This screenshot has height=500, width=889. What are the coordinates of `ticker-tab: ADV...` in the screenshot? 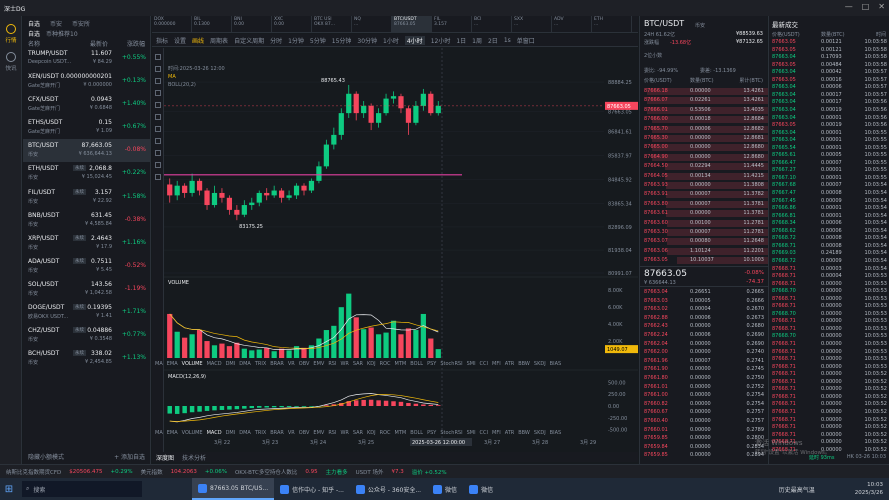 It's located at (572, 24).